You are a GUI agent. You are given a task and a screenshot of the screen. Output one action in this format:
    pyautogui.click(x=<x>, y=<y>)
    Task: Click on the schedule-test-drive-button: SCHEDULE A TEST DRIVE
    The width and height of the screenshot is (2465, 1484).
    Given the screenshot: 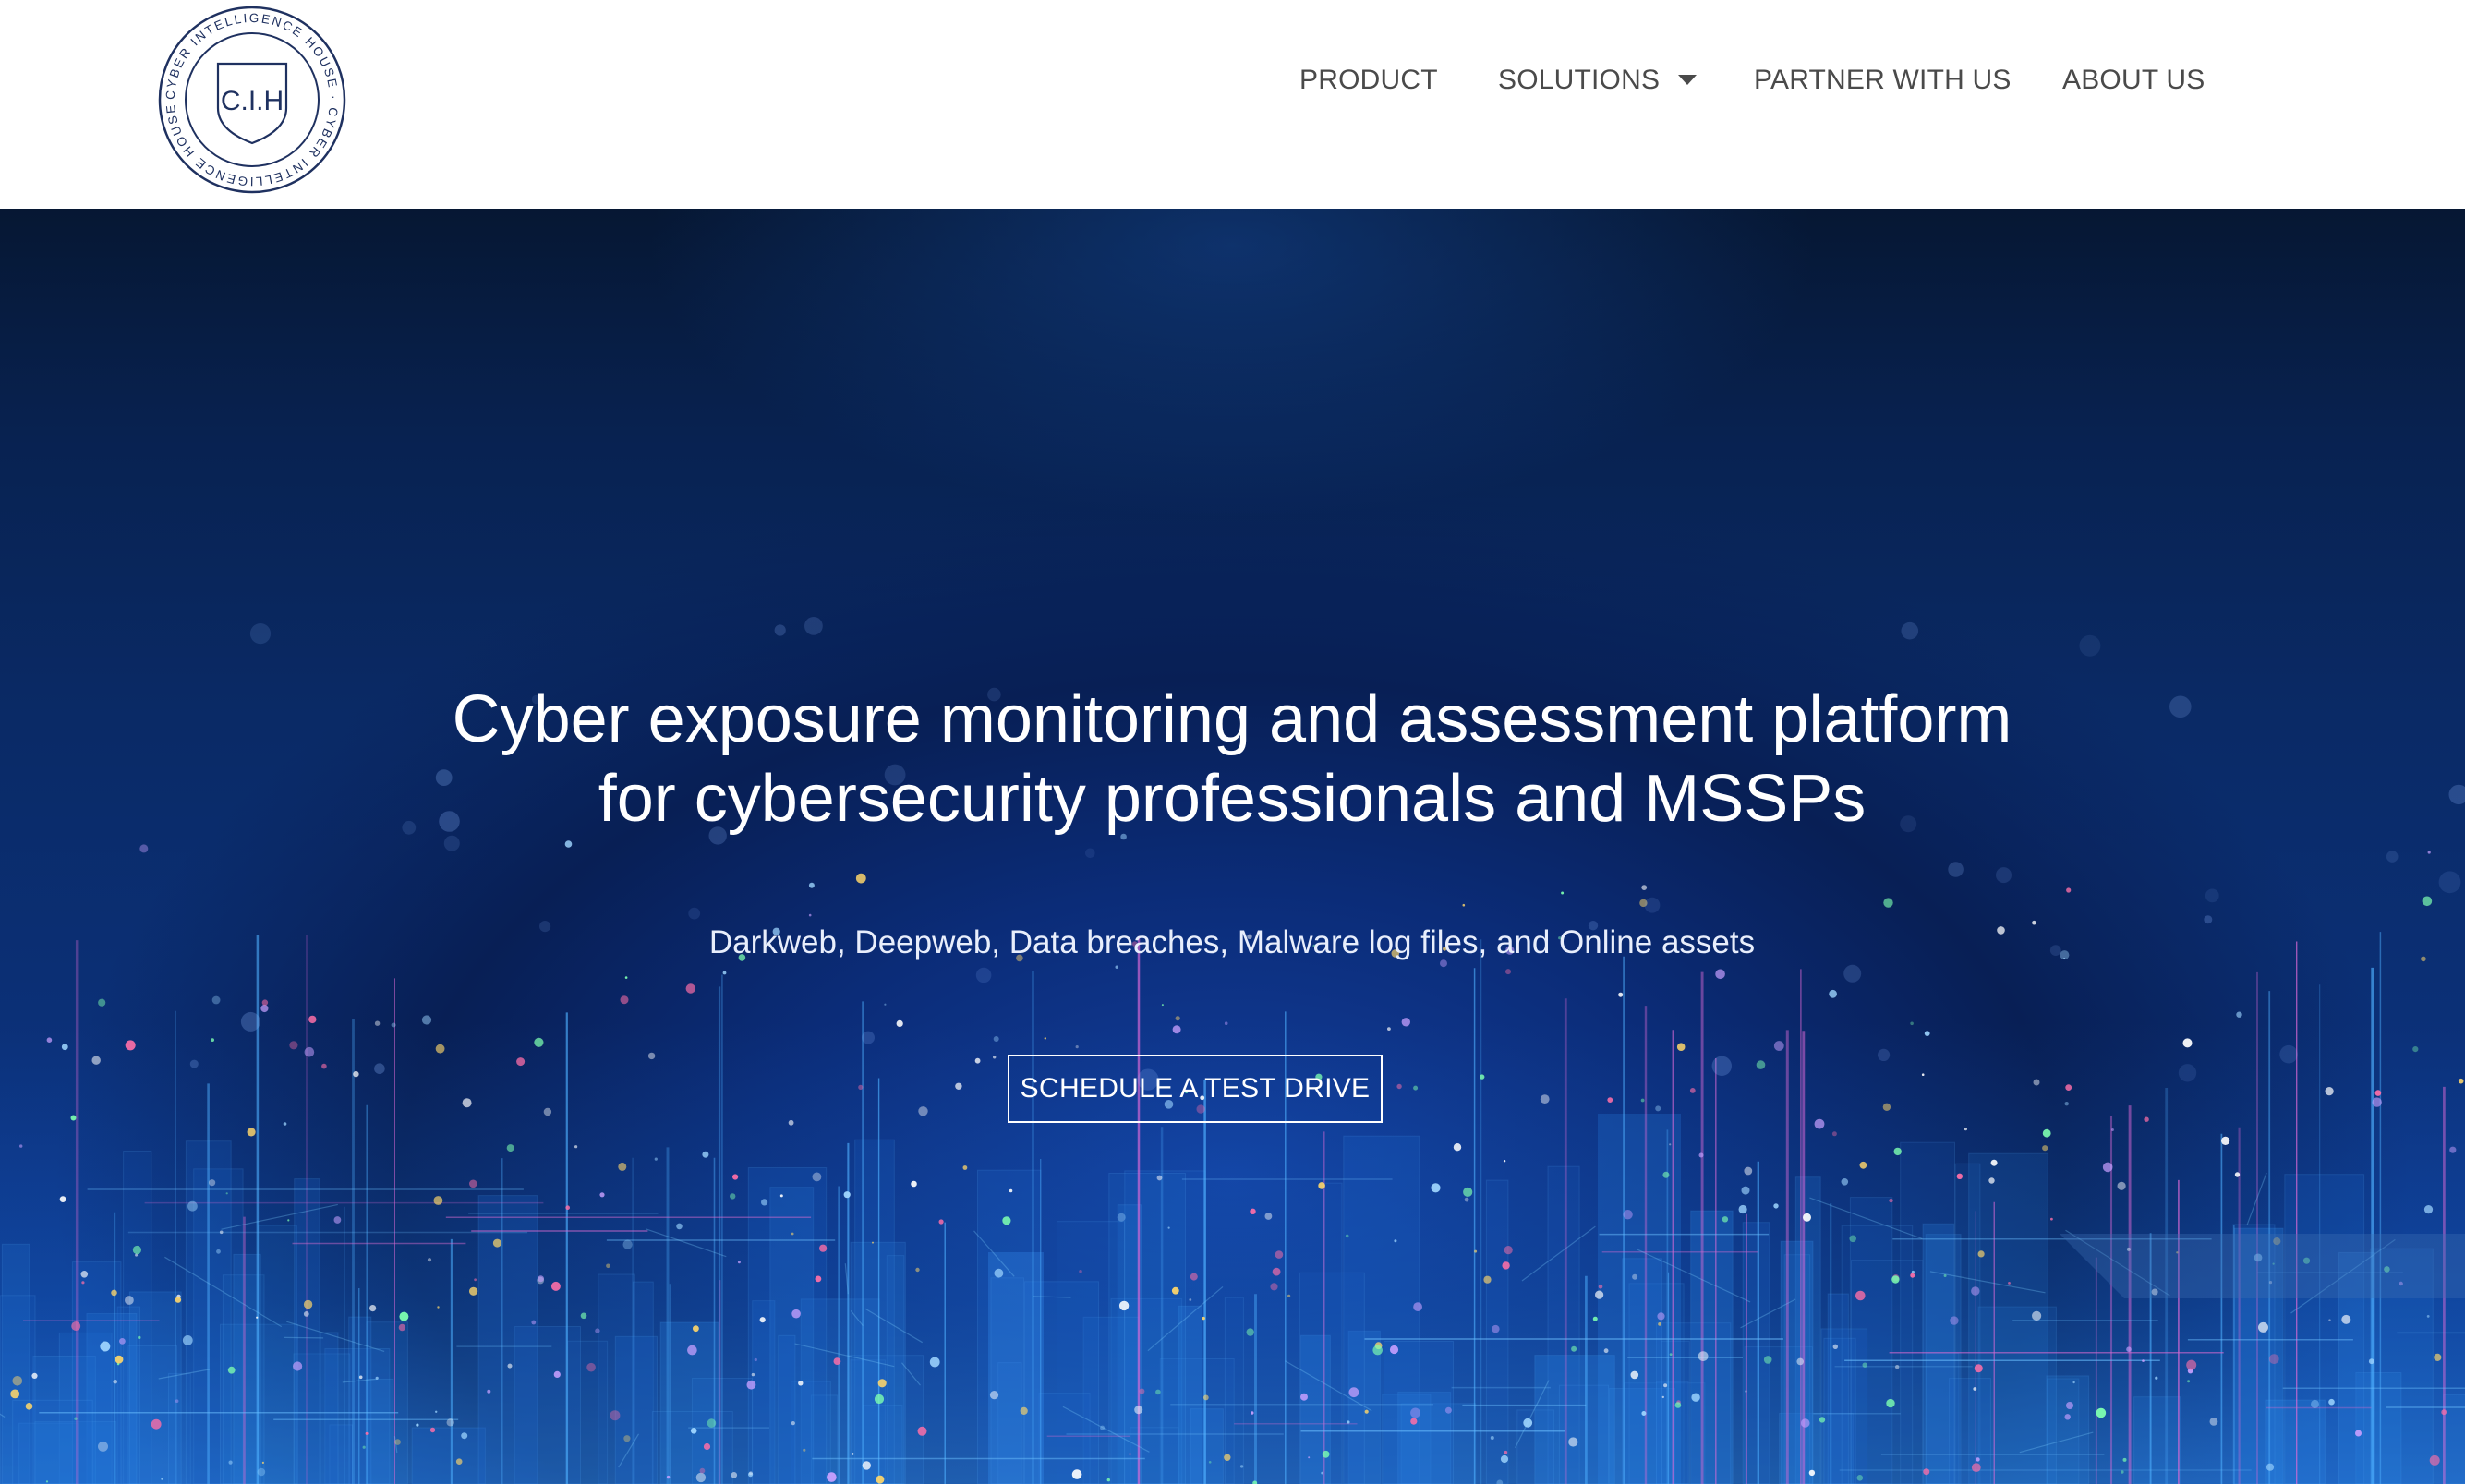 What is the action you would take?
    pyautogui.click(x=1195, y=1089)
    